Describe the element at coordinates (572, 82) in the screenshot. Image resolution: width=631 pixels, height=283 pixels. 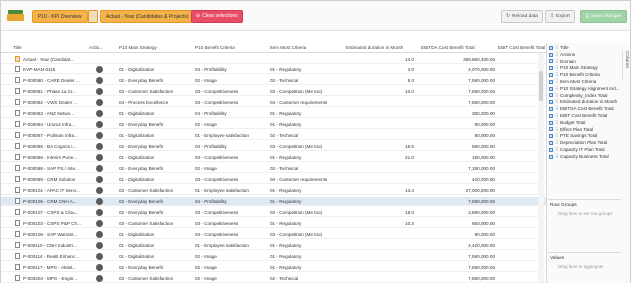
I see `column-toggle-item: ⠿ Item Must Criteria` at that location.